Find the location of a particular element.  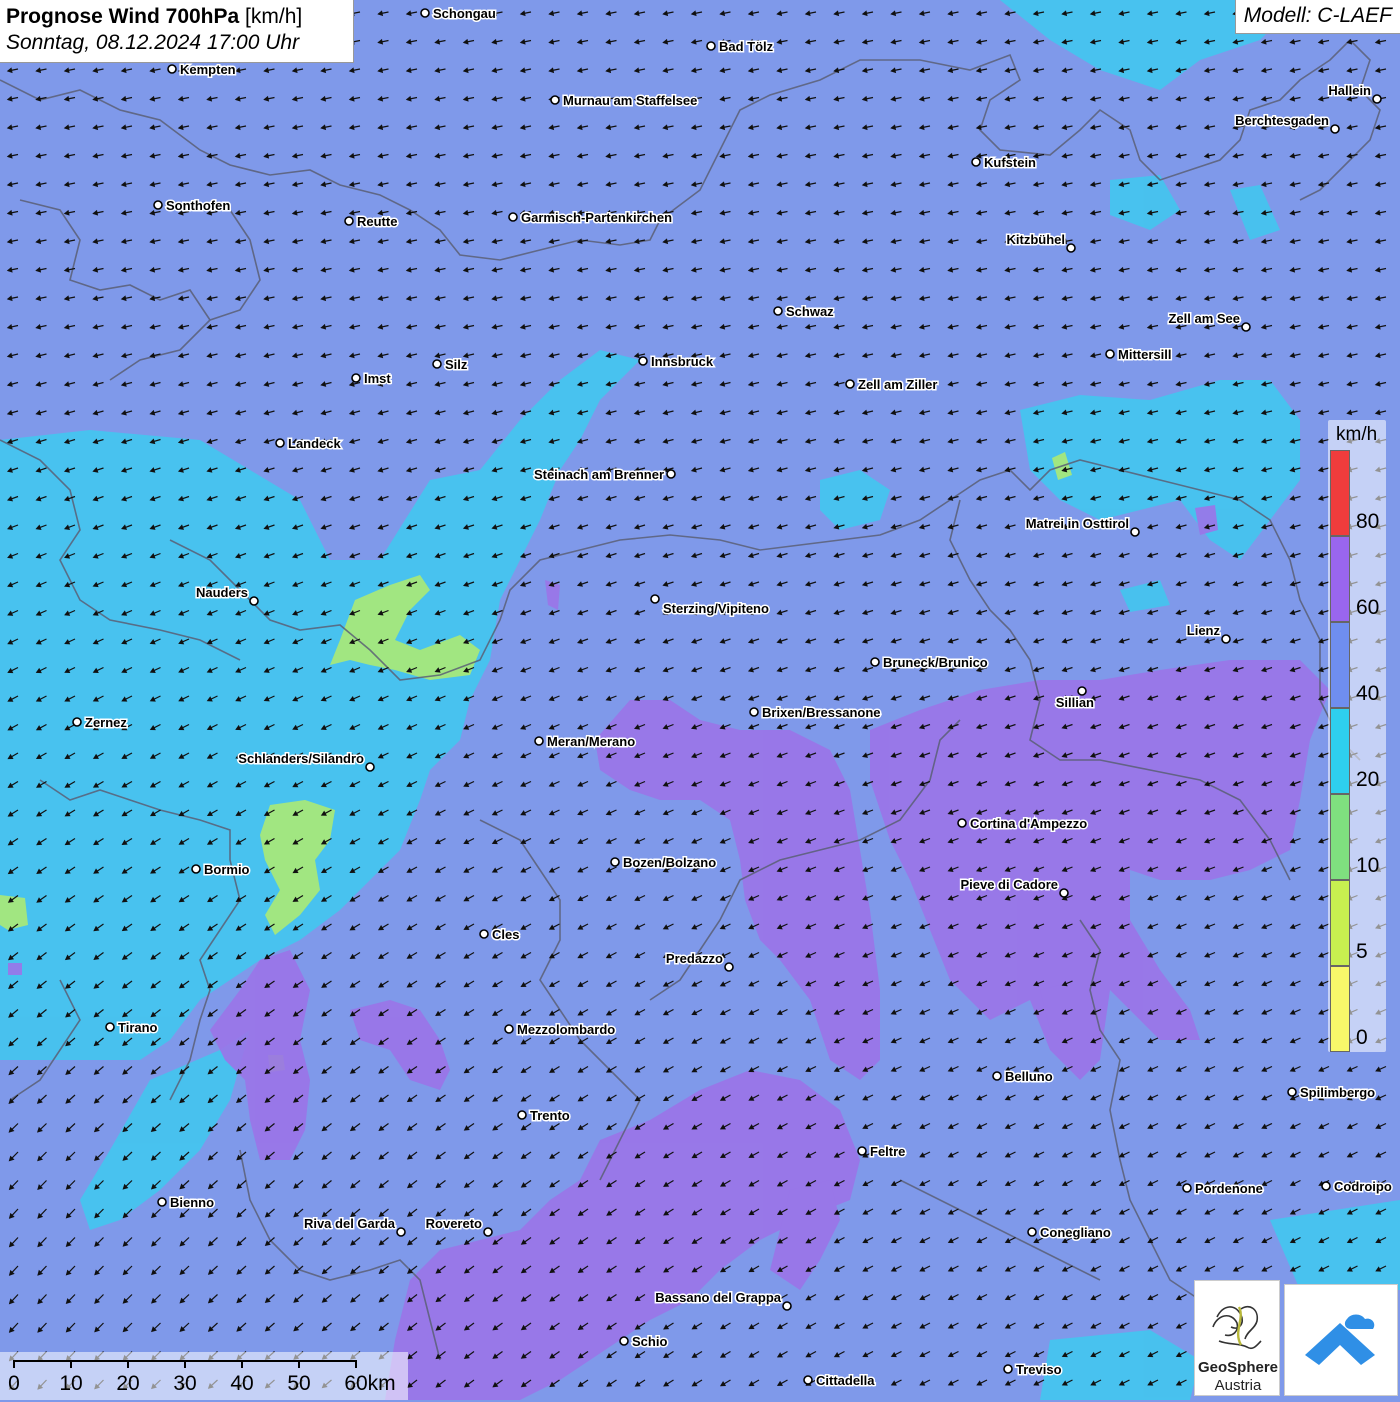

city-label: Zell am See is located at coordinates (1204, 318).